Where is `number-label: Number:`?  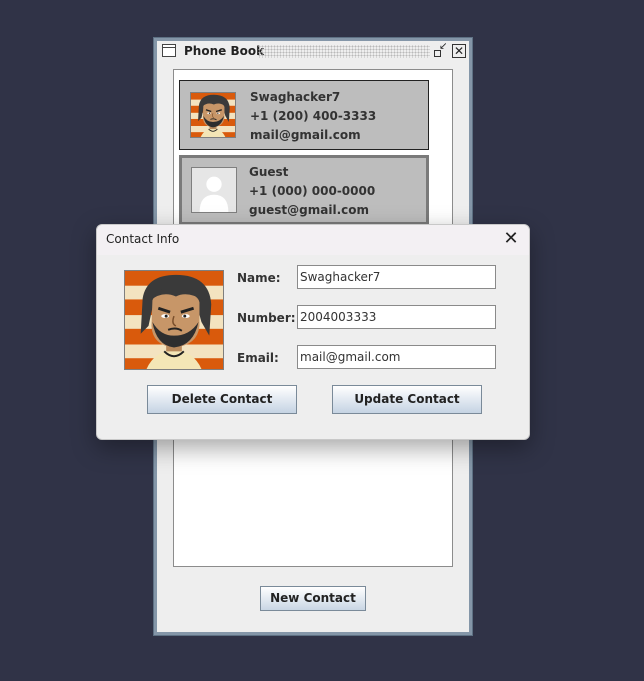 number-label: Number: is located at coordinates (266, 318).